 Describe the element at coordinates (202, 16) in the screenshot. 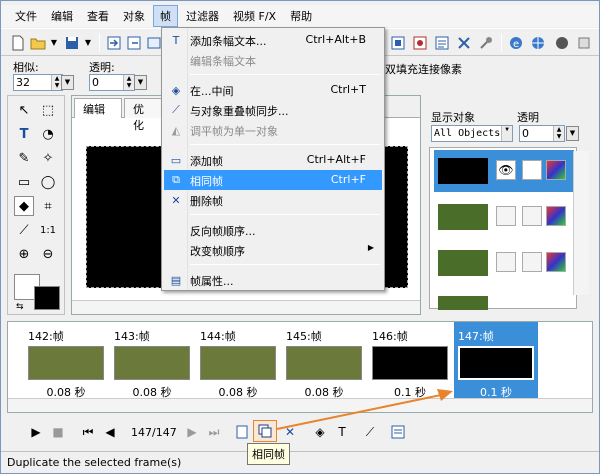

I see `menu-filter: 过滤器` at that location.